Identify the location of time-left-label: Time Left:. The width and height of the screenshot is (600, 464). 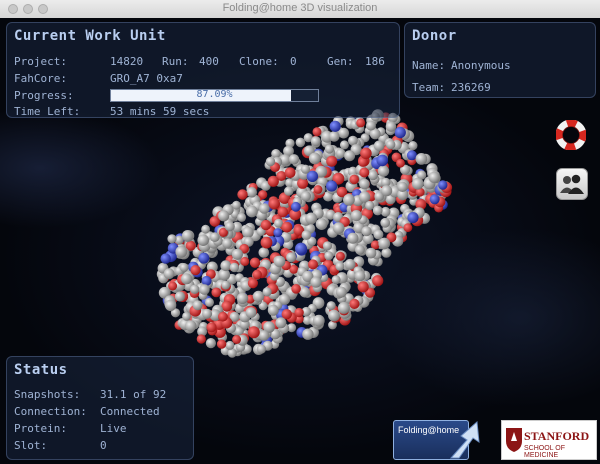
(47, 111).